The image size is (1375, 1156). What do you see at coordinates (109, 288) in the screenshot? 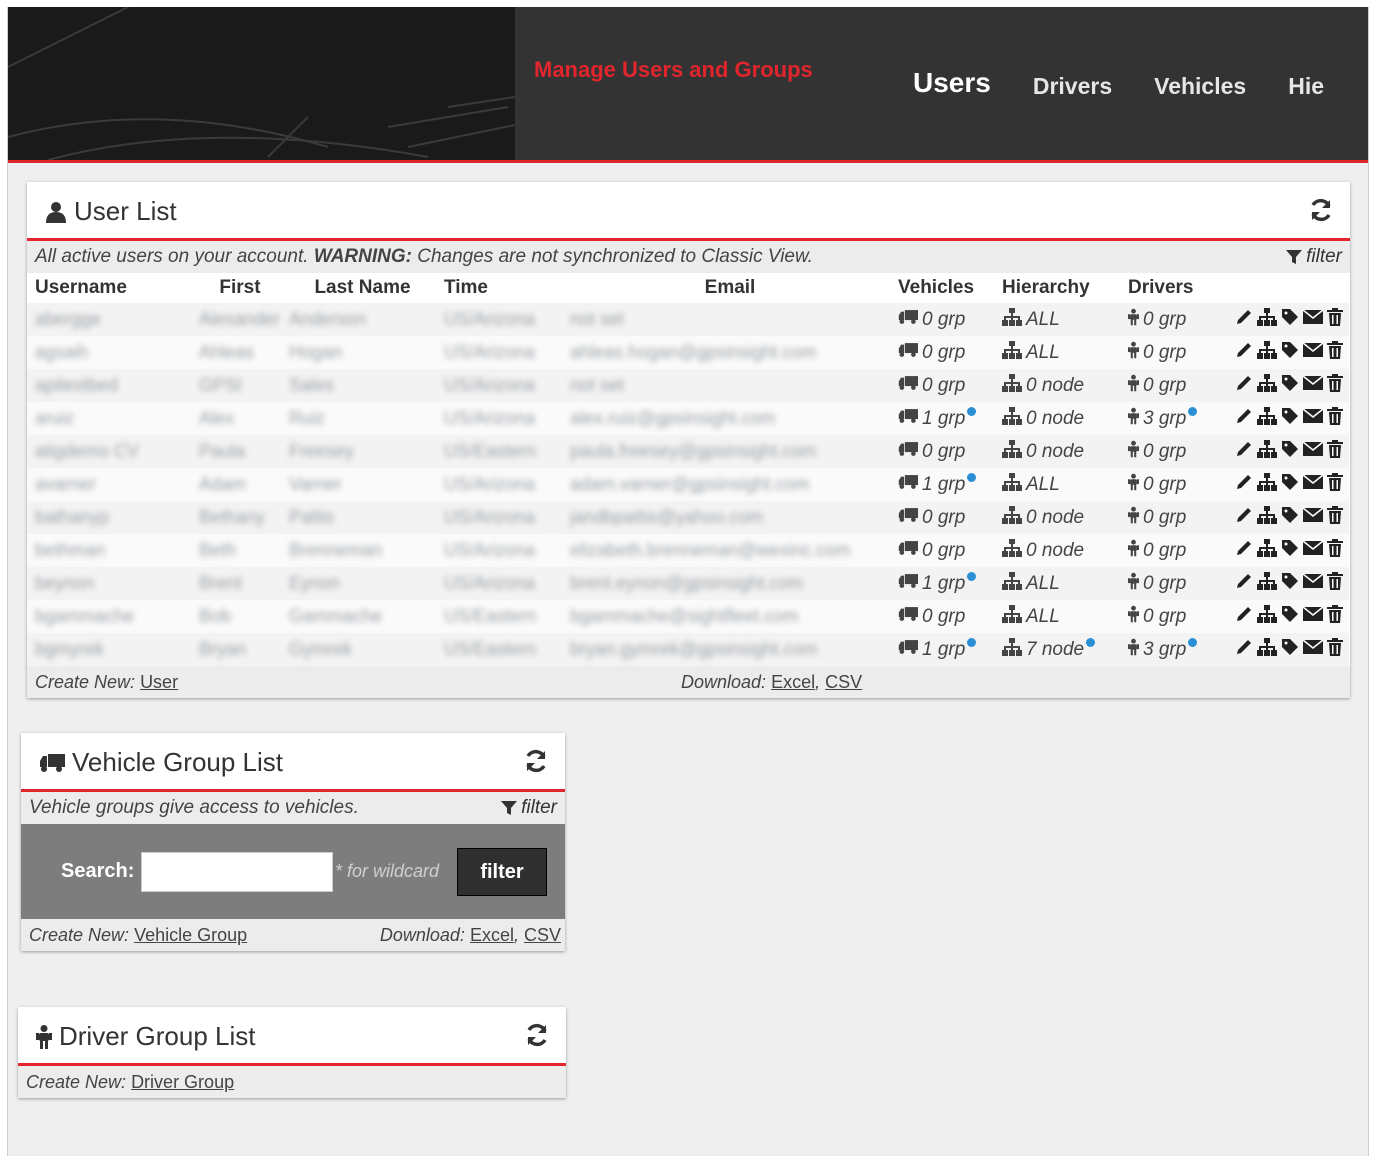
I see `col-username: Username` at bounding box center [109, 288].